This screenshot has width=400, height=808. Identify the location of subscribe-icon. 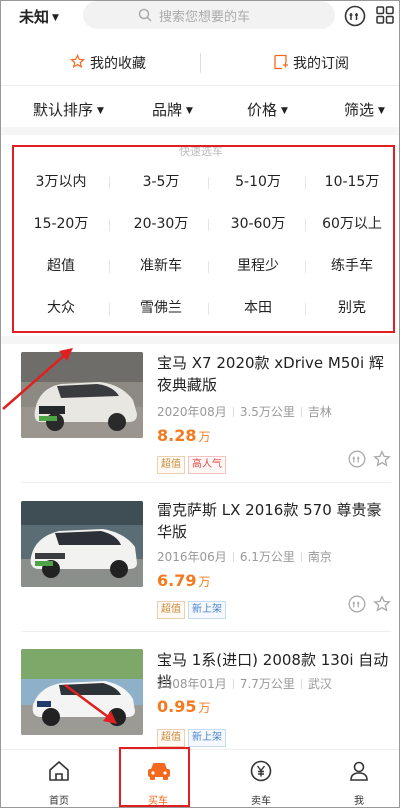
(281, 62).